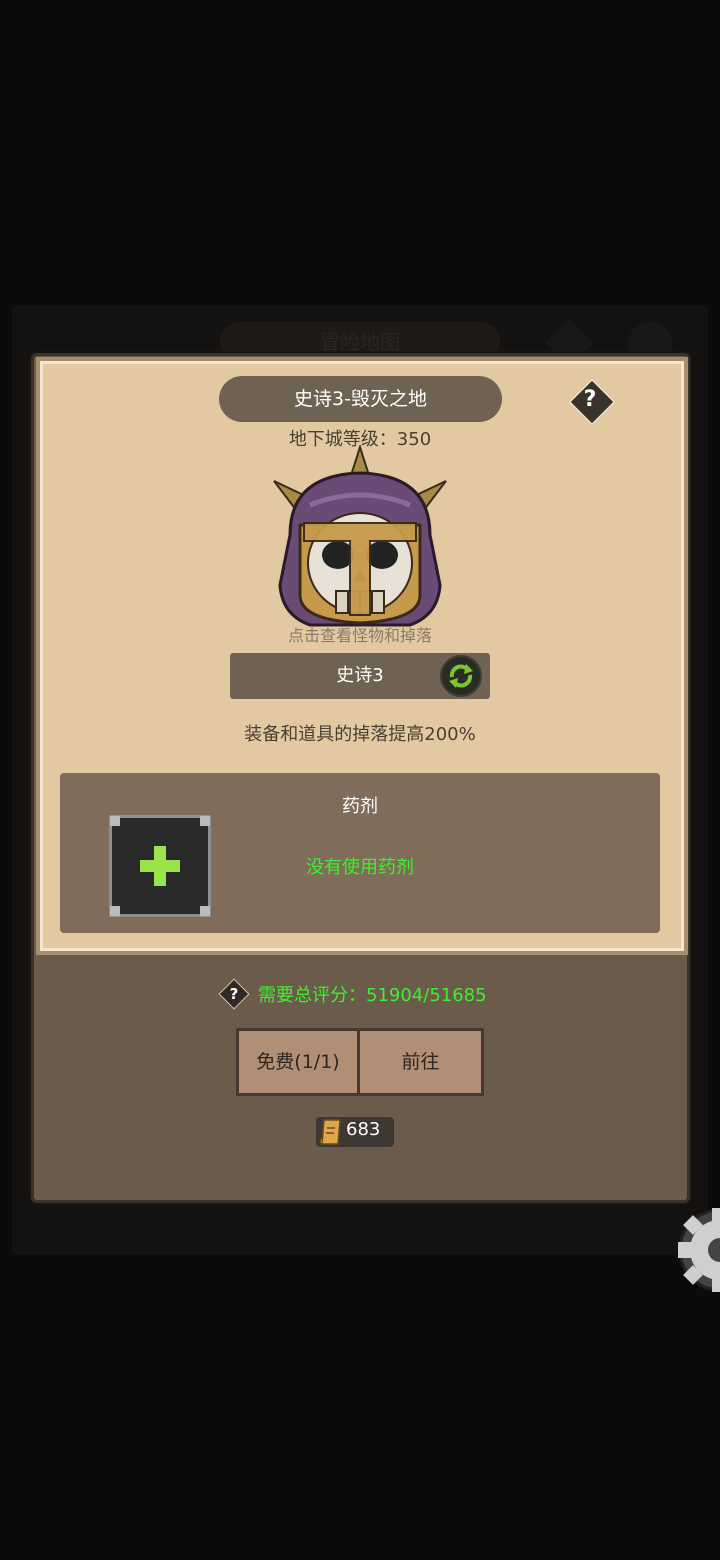  I want to click on boss-skull-icon, so click(360, 540).